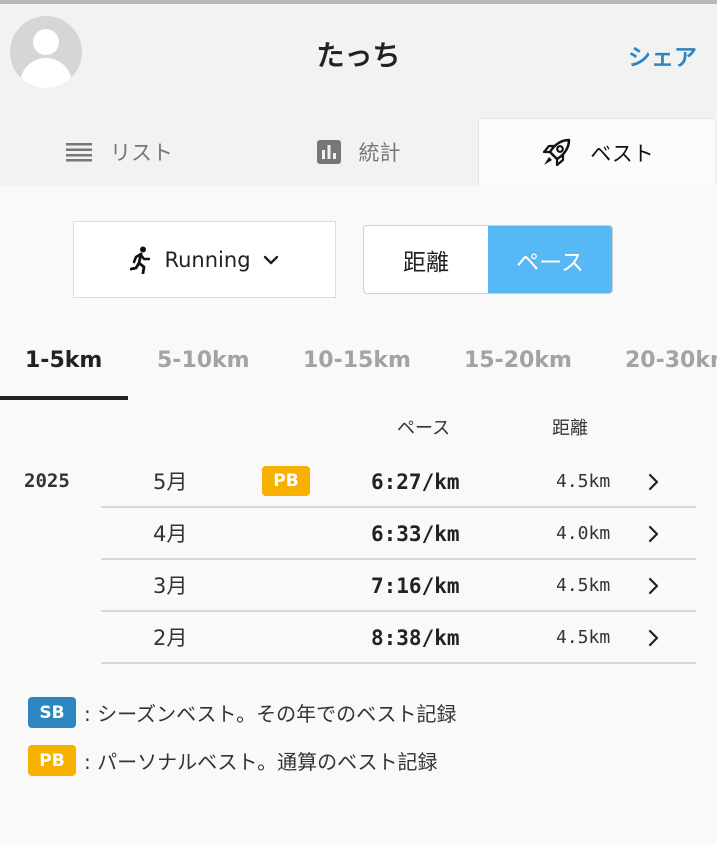 Image resolution: width=717 pixels, height=845 pixels. I want to click on running-icon, so click(141, 260).